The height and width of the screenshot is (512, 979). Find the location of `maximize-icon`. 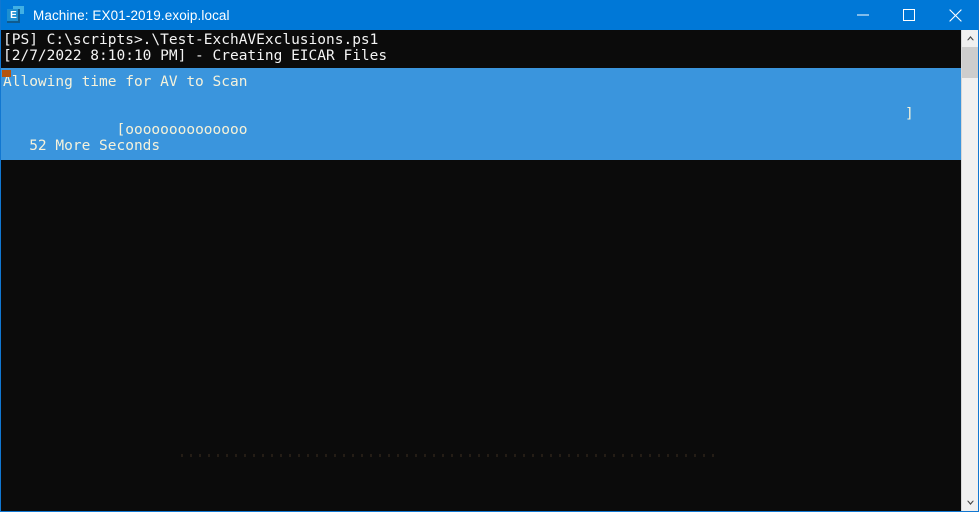

maximize-icon is located at coordinates (909, 15).